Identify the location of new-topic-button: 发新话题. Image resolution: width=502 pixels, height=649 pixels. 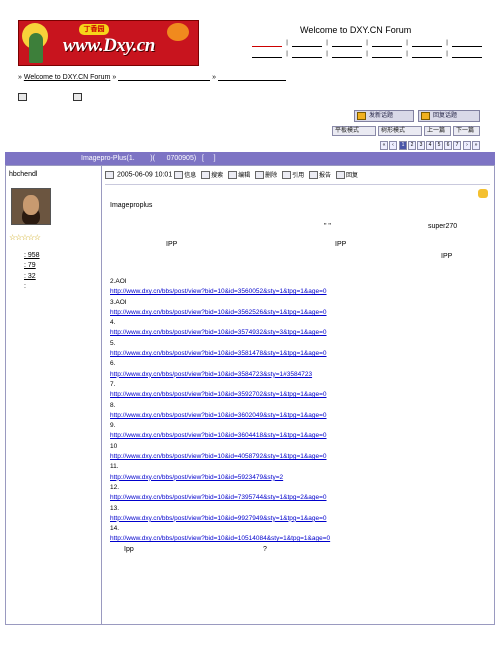
(384, 116).